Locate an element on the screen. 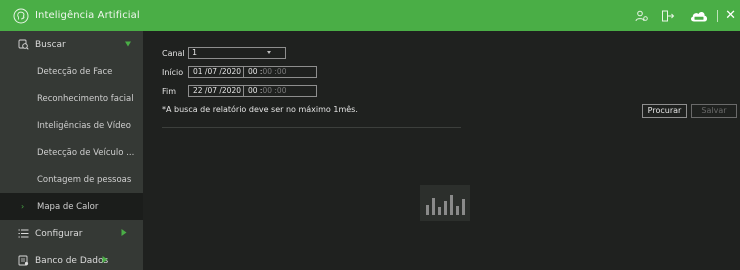 This screenshot has width=740, height=270. canal-value: 1 is located at coordinates (195, 52).